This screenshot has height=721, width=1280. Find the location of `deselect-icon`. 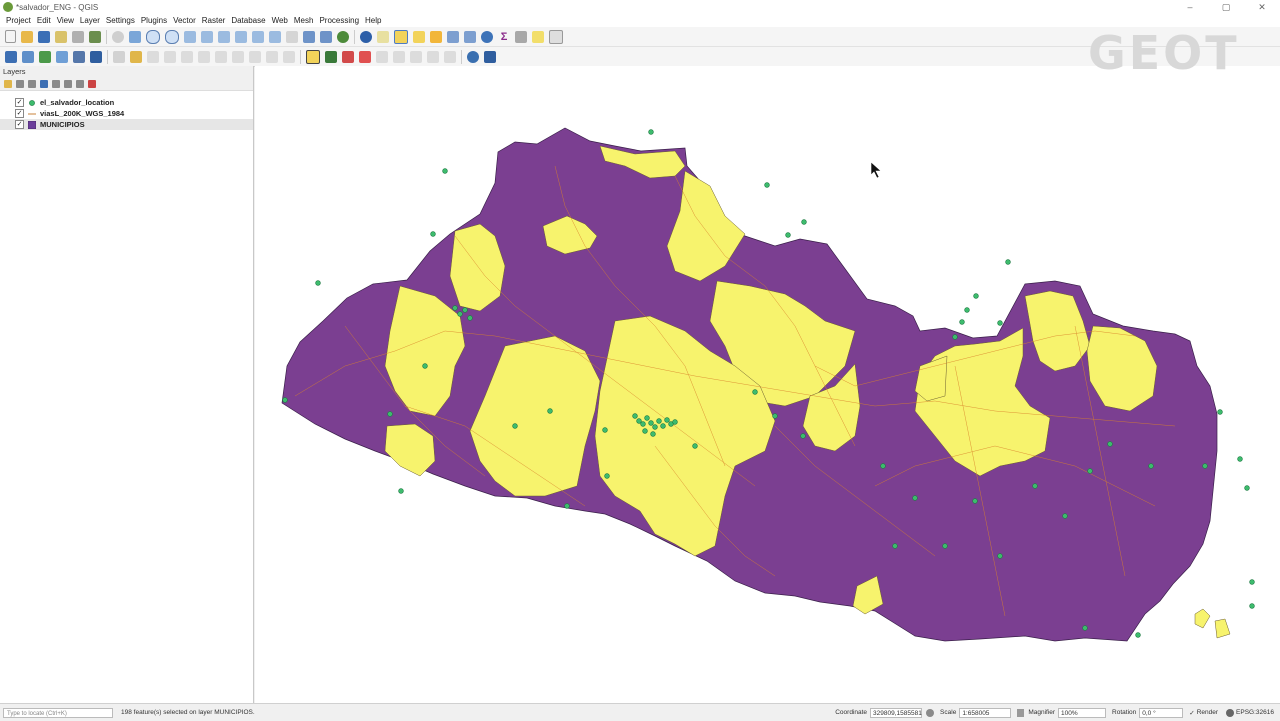

deselect-icon is located at coordinates (436, 36).